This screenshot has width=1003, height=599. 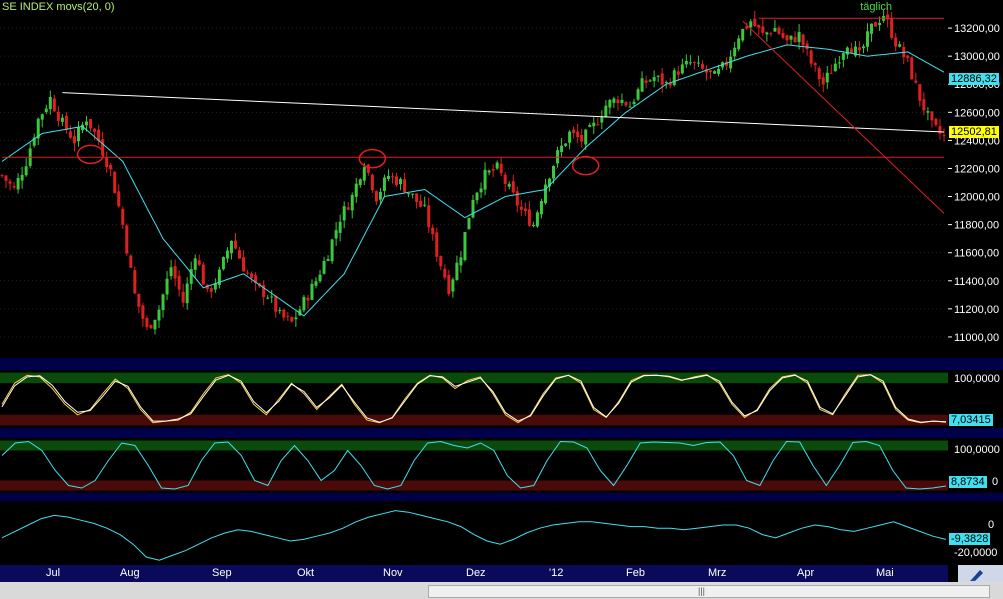 I want to click on momentum-pane, so click(x=474, y=533).